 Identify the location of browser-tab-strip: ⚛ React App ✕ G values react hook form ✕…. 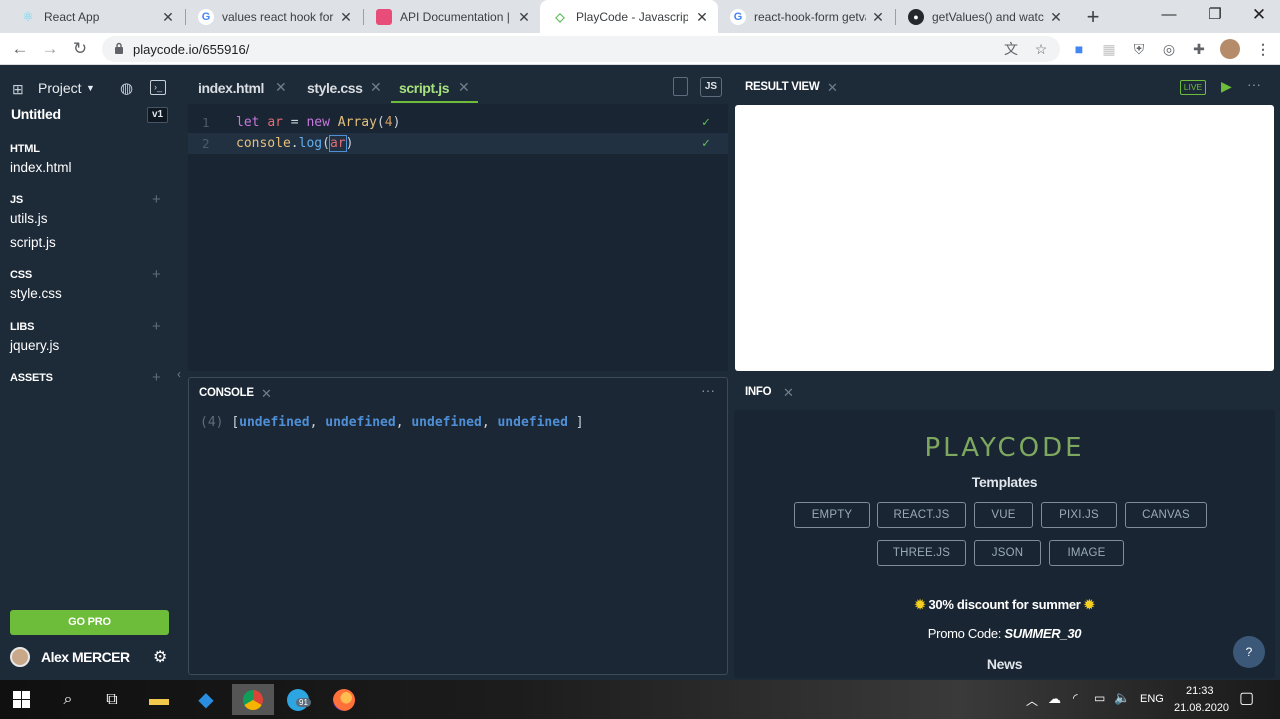
(640, 16).